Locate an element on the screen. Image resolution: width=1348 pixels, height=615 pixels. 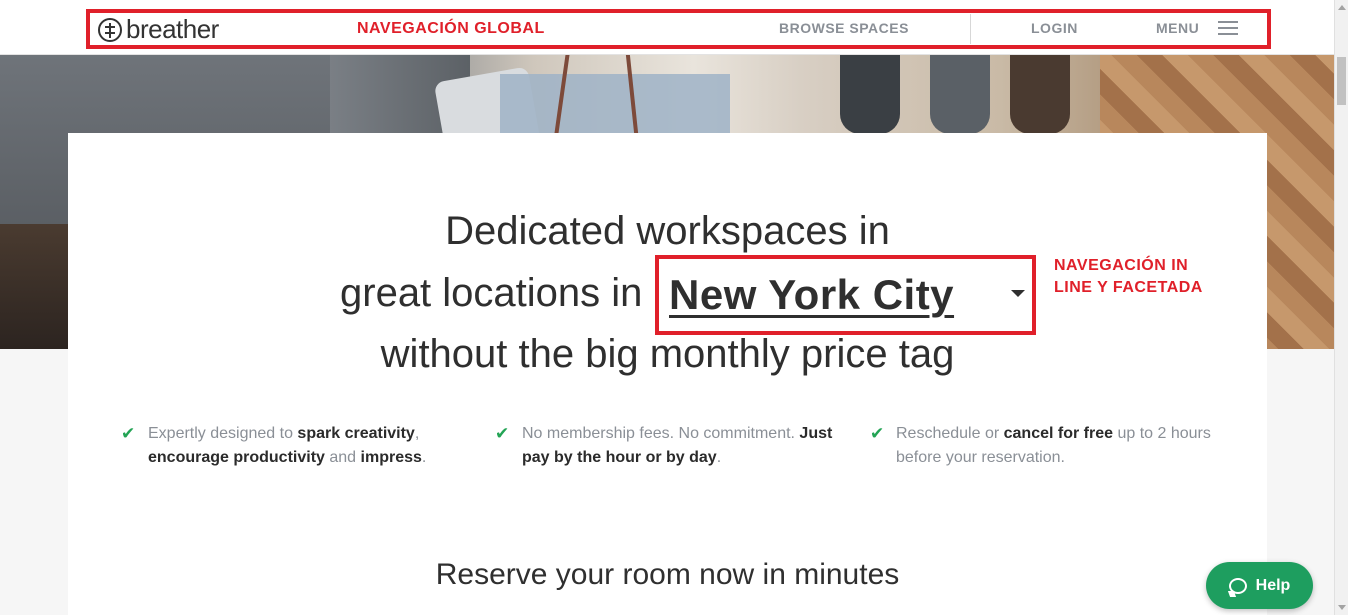
vertical-scrollbar is located at coordinates (1341, 307).